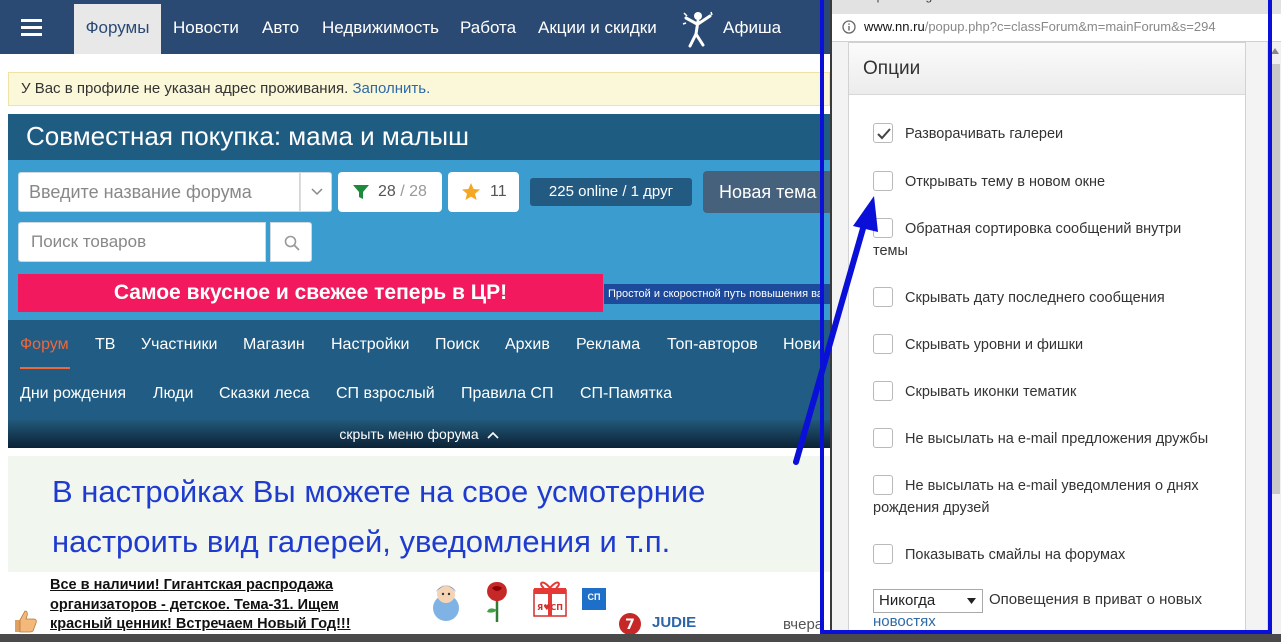 This screenshot has height=642, width=1281. Describe the element at coordinates (640, 638) in the screenshot. I see `os-taskbar` at that location.